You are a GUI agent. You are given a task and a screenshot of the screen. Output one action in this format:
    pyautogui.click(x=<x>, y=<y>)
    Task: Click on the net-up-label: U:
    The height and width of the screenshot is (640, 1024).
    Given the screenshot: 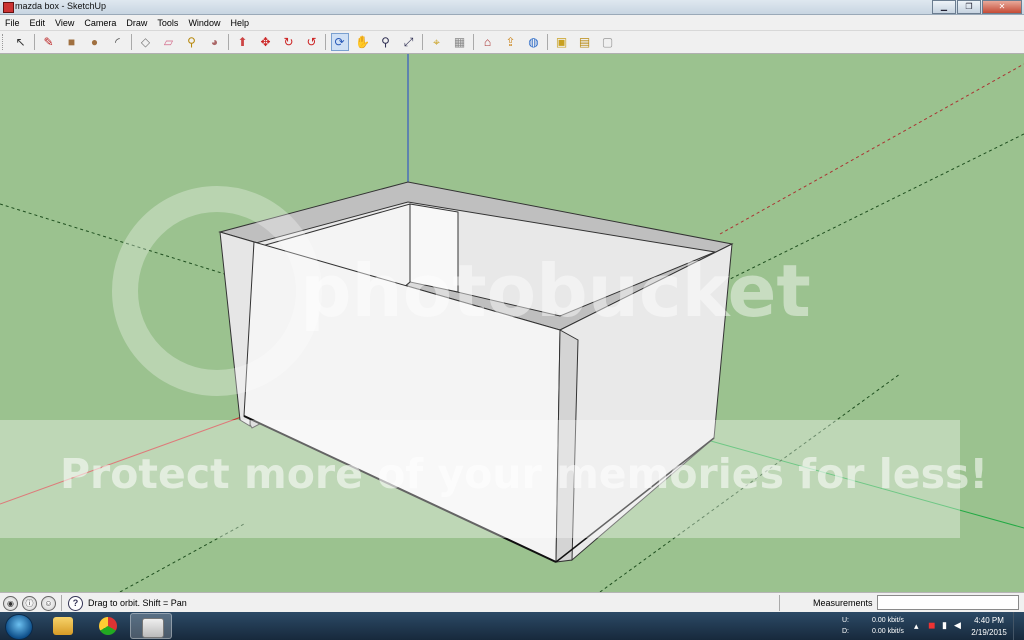 What is the action you would take?
    pyautogui.click(x=845, y=620)
    